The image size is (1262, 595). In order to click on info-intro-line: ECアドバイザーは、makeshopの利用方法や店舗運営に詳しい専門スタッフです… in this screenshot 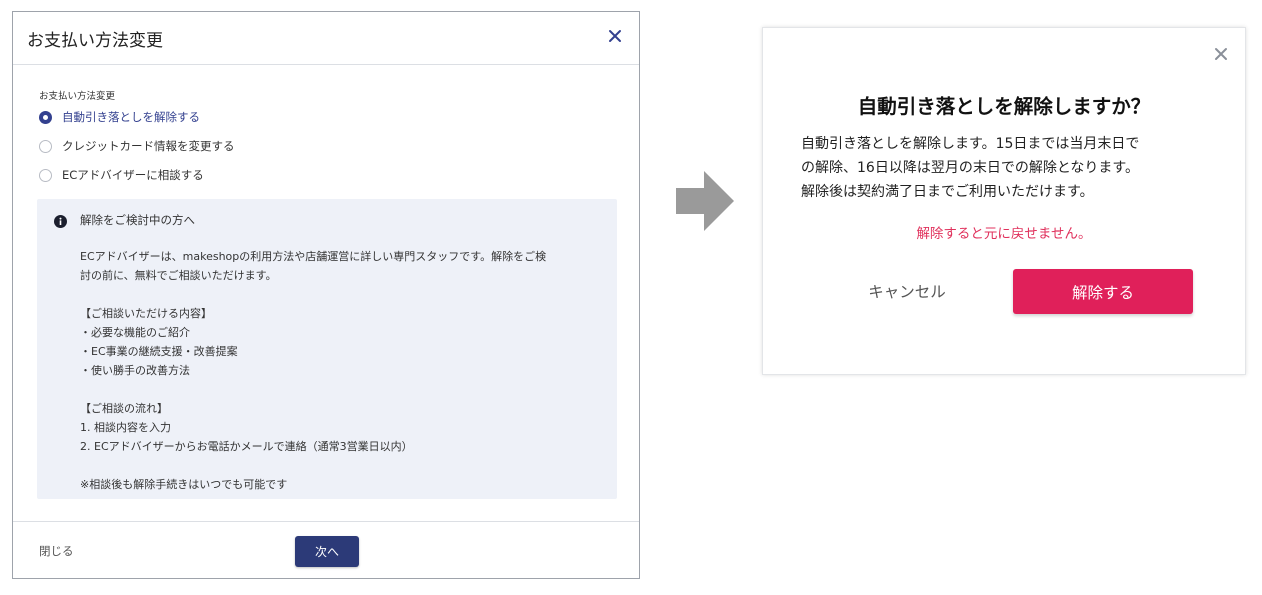, I will do `click(313, 256)`.